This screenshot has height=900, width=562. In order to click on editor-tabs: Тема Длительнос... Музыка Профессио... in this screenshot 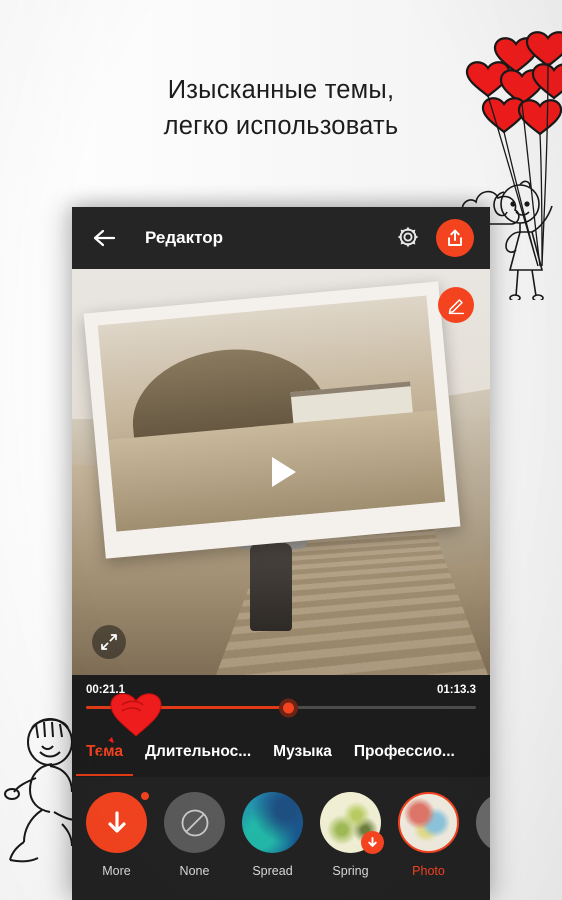, I will do `click(281, 735)`.